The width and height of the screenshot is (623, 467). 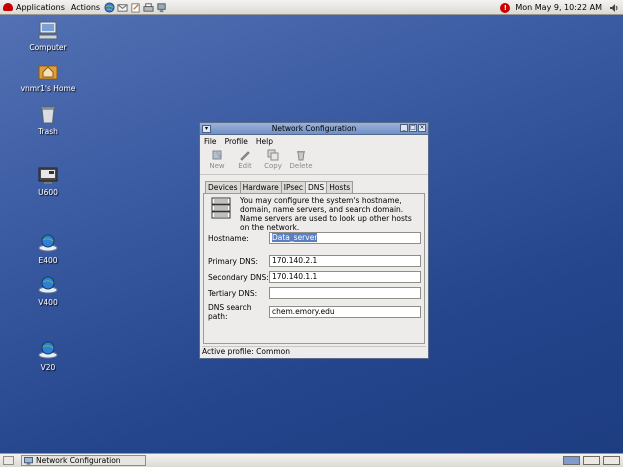 What do you see at coordinates (273, 166) in the screenshot?
I see `copy-label: Copy` at bounding box center [273, 166].